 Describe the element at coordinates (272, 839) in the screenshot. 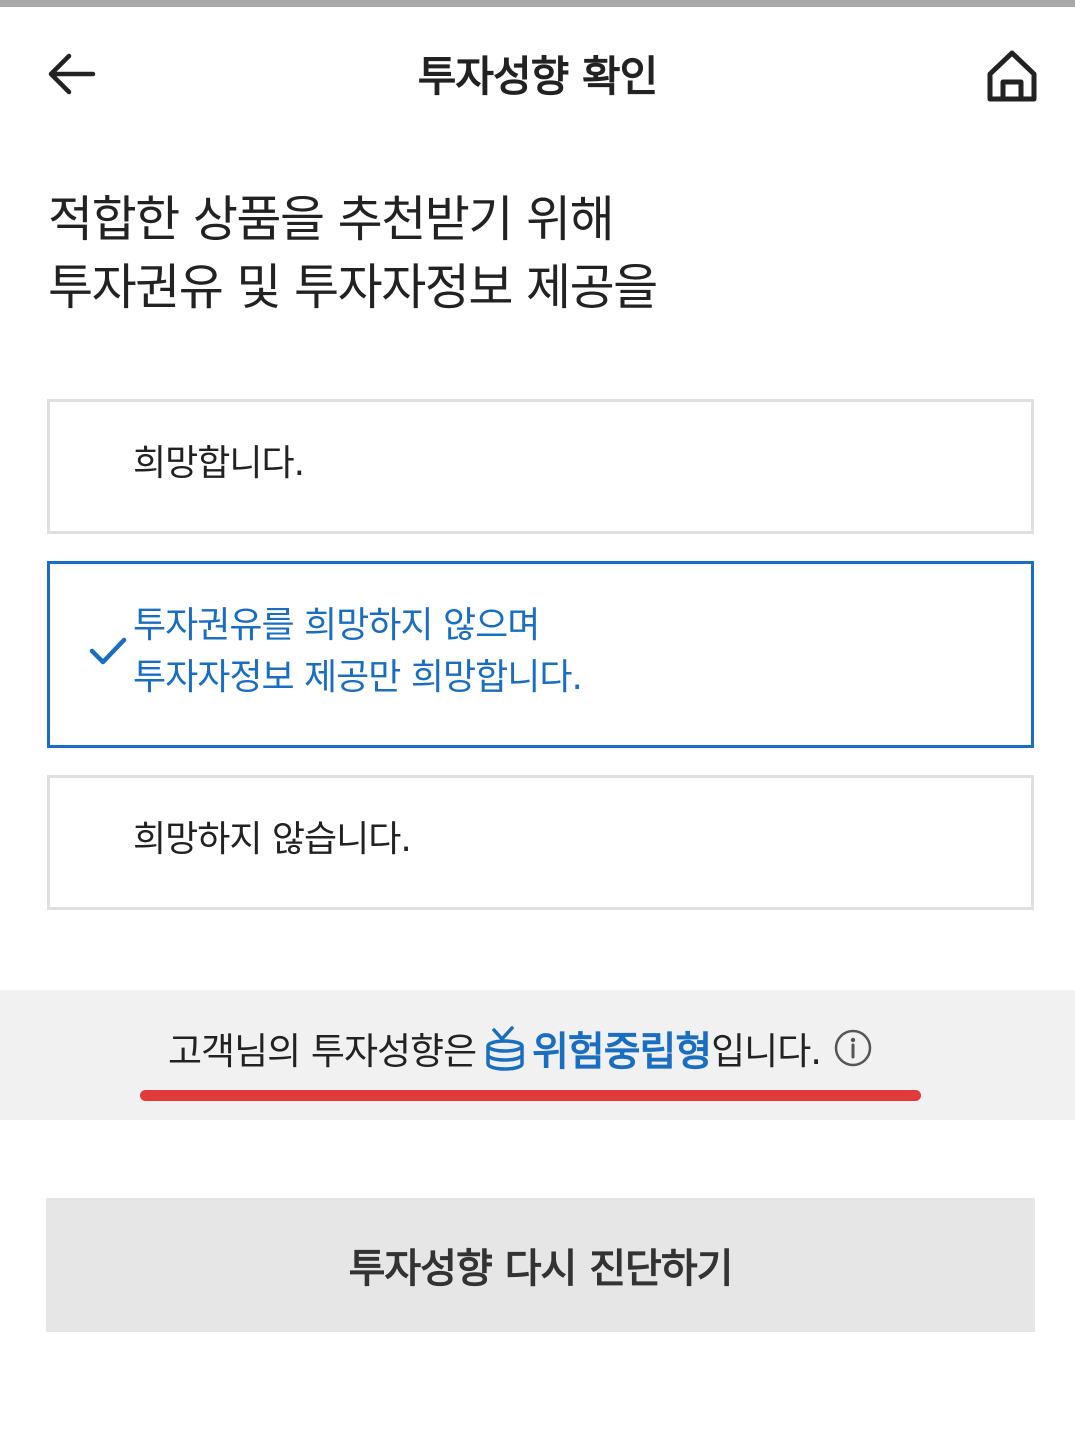

I see `option-label: 희망하지 않습니다.` at that location.